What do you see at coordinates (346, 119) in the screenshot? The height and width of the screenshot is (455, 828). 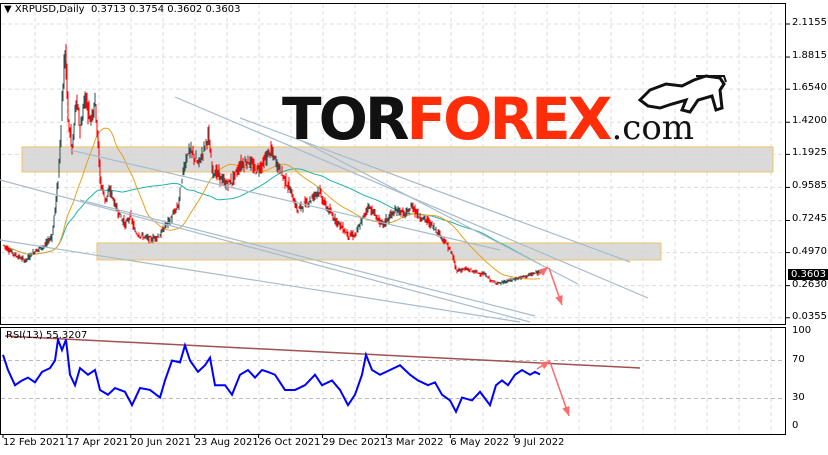 I see `logo-text-tor: TOR` at bounding box center [346, 119].